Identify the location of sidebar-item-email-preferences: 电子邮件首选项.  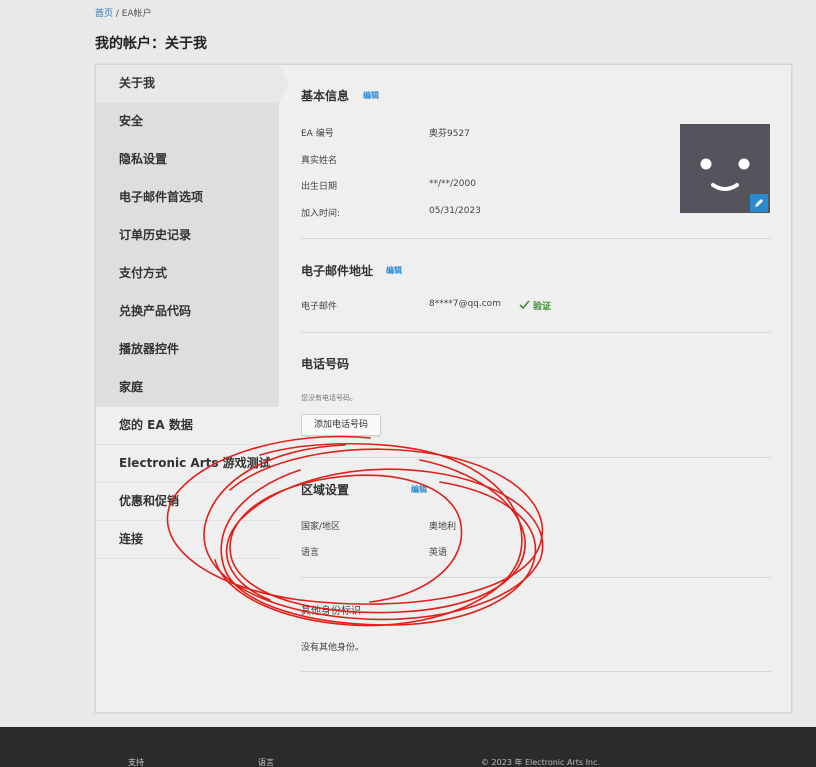
(187, 198).